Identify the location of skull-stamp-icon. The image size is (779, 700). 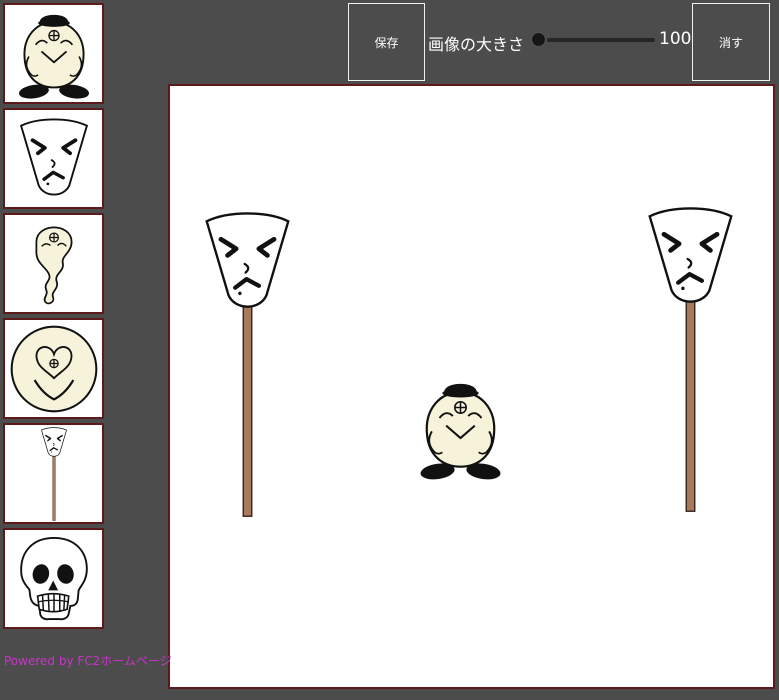
(53, 578).